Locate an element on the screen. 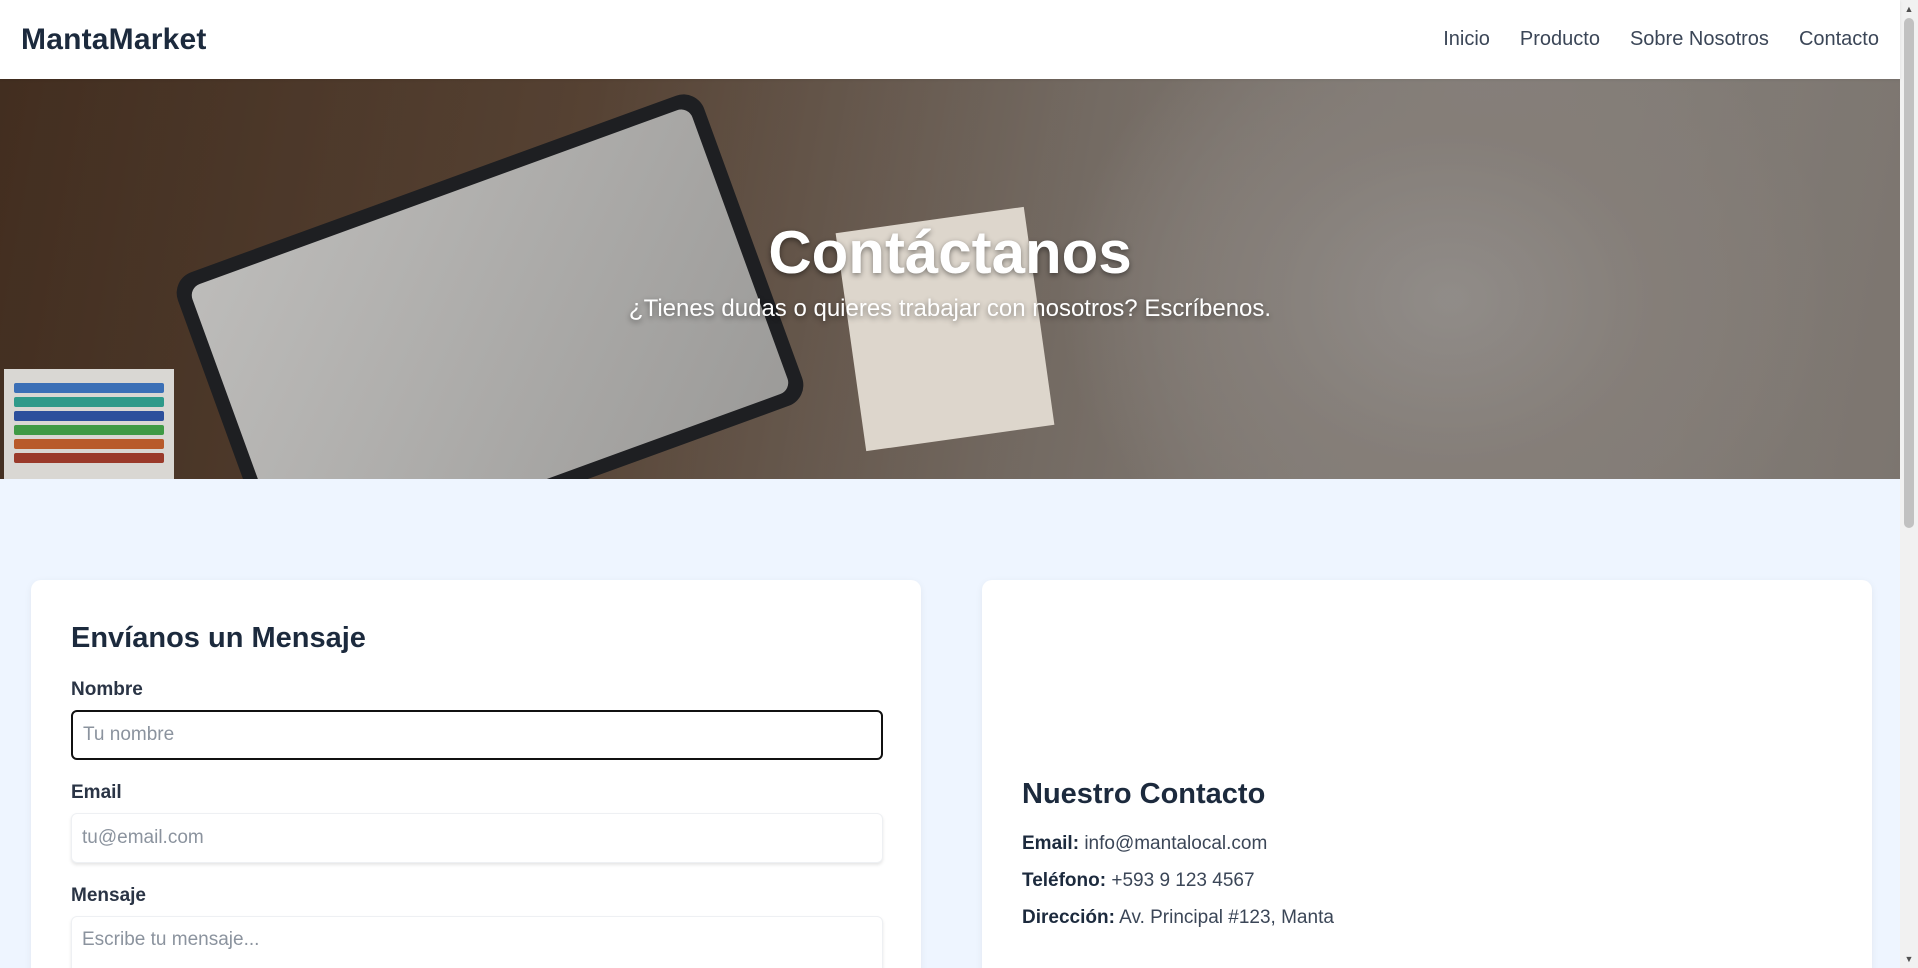 This screenshot has height=968, width=1918. scroll-down-arrow-icon: ▼ is located at coordinates (1909, 959).